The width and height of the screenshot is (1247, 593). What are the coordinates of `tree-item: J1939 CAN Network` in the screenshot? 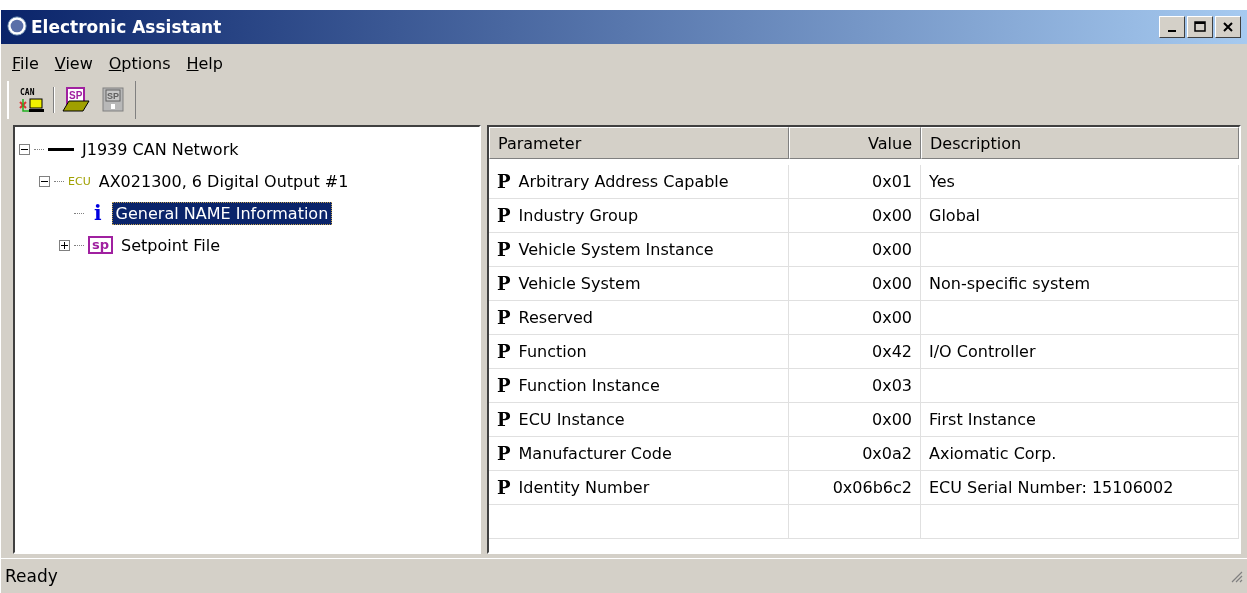 It's located at (160, 149).